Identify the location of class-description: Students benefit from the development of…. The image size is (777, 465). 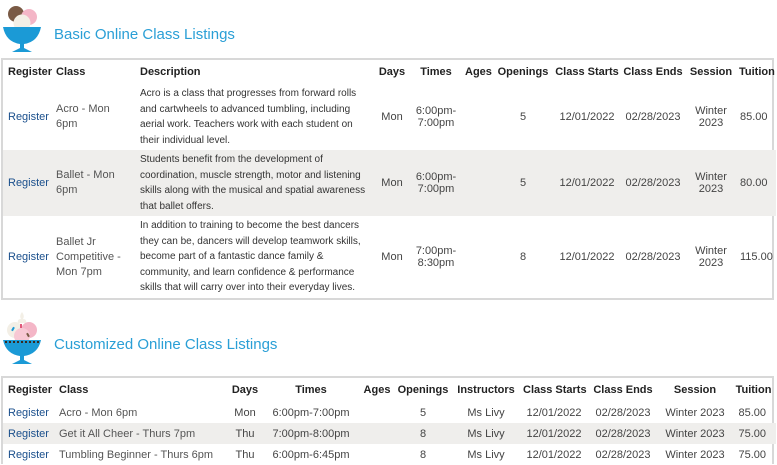
(256, 183).